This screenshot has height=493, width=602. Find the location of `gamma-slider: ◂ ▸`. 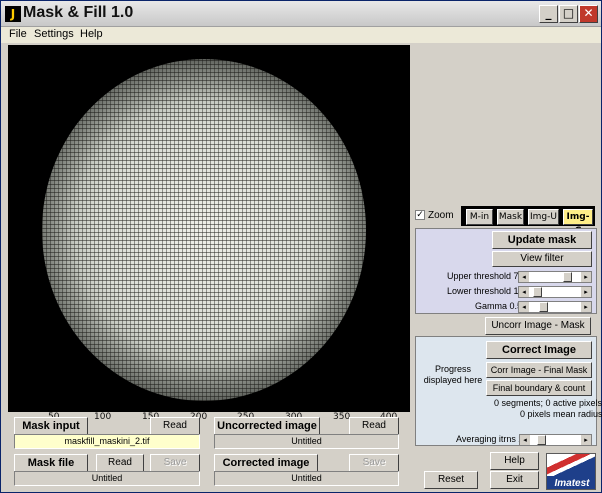

gamma-slider: ◂ ▸ is located at coordinates (555, 307).